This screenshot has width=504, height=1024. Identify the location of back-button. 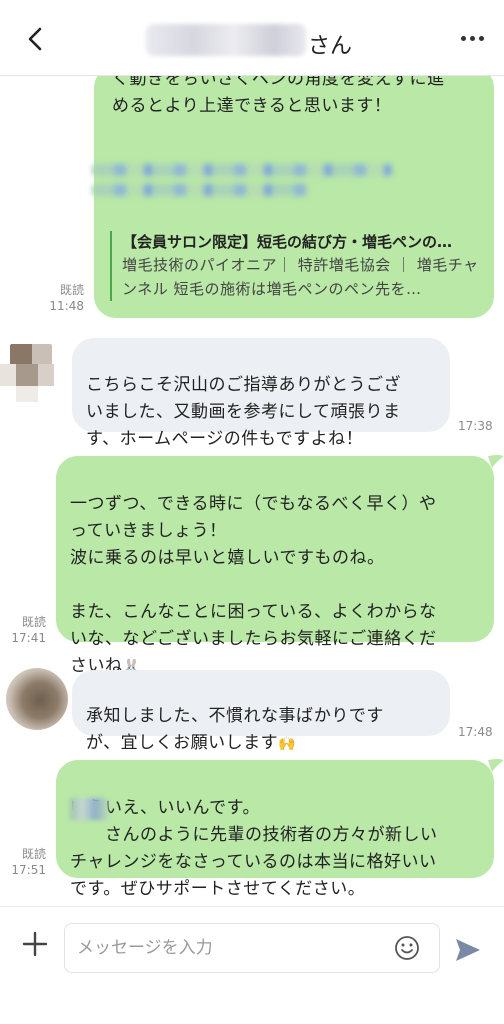
(36, 39).